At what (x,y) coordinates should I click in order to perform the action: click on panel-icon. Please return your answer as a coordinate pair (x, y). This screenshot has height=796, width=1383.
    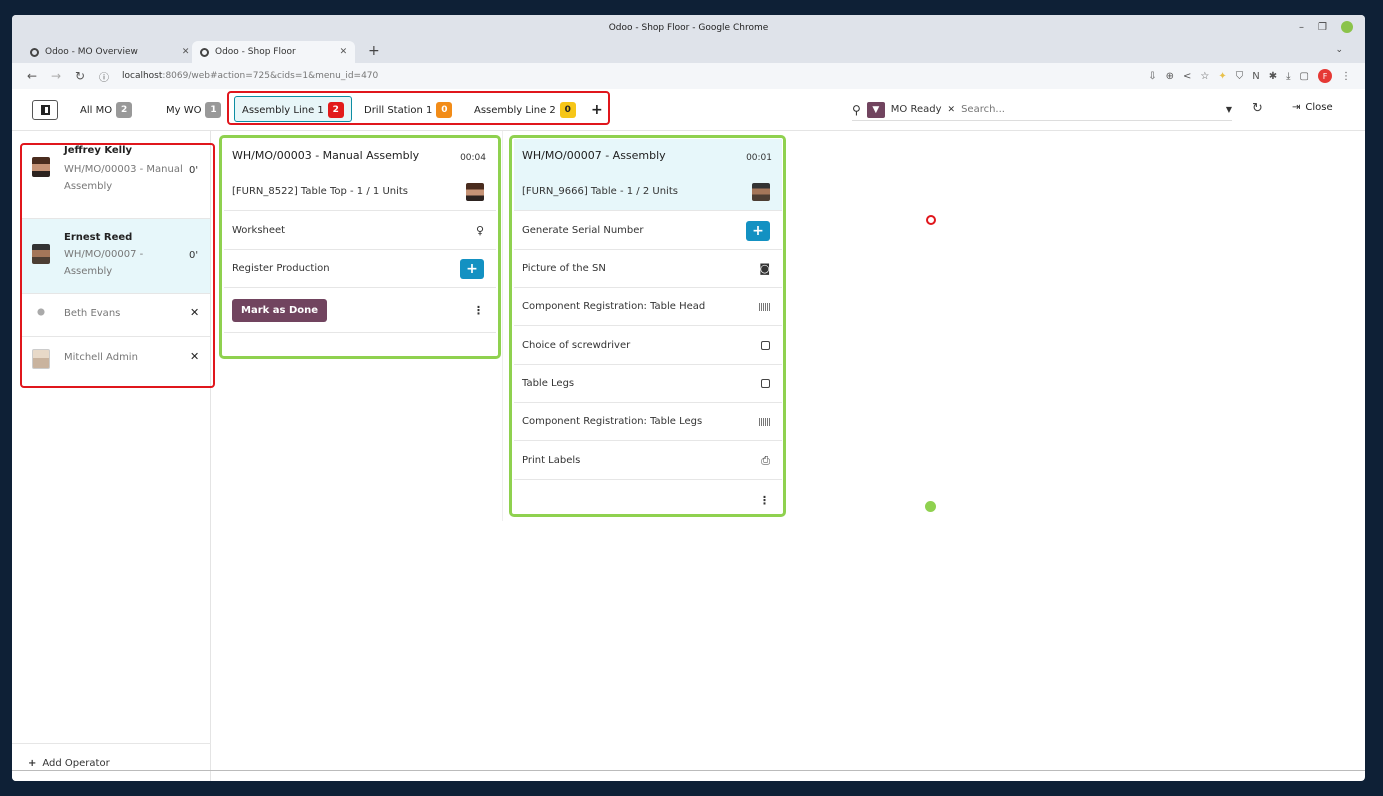
    Looking at the image, I should click on (45, 110).